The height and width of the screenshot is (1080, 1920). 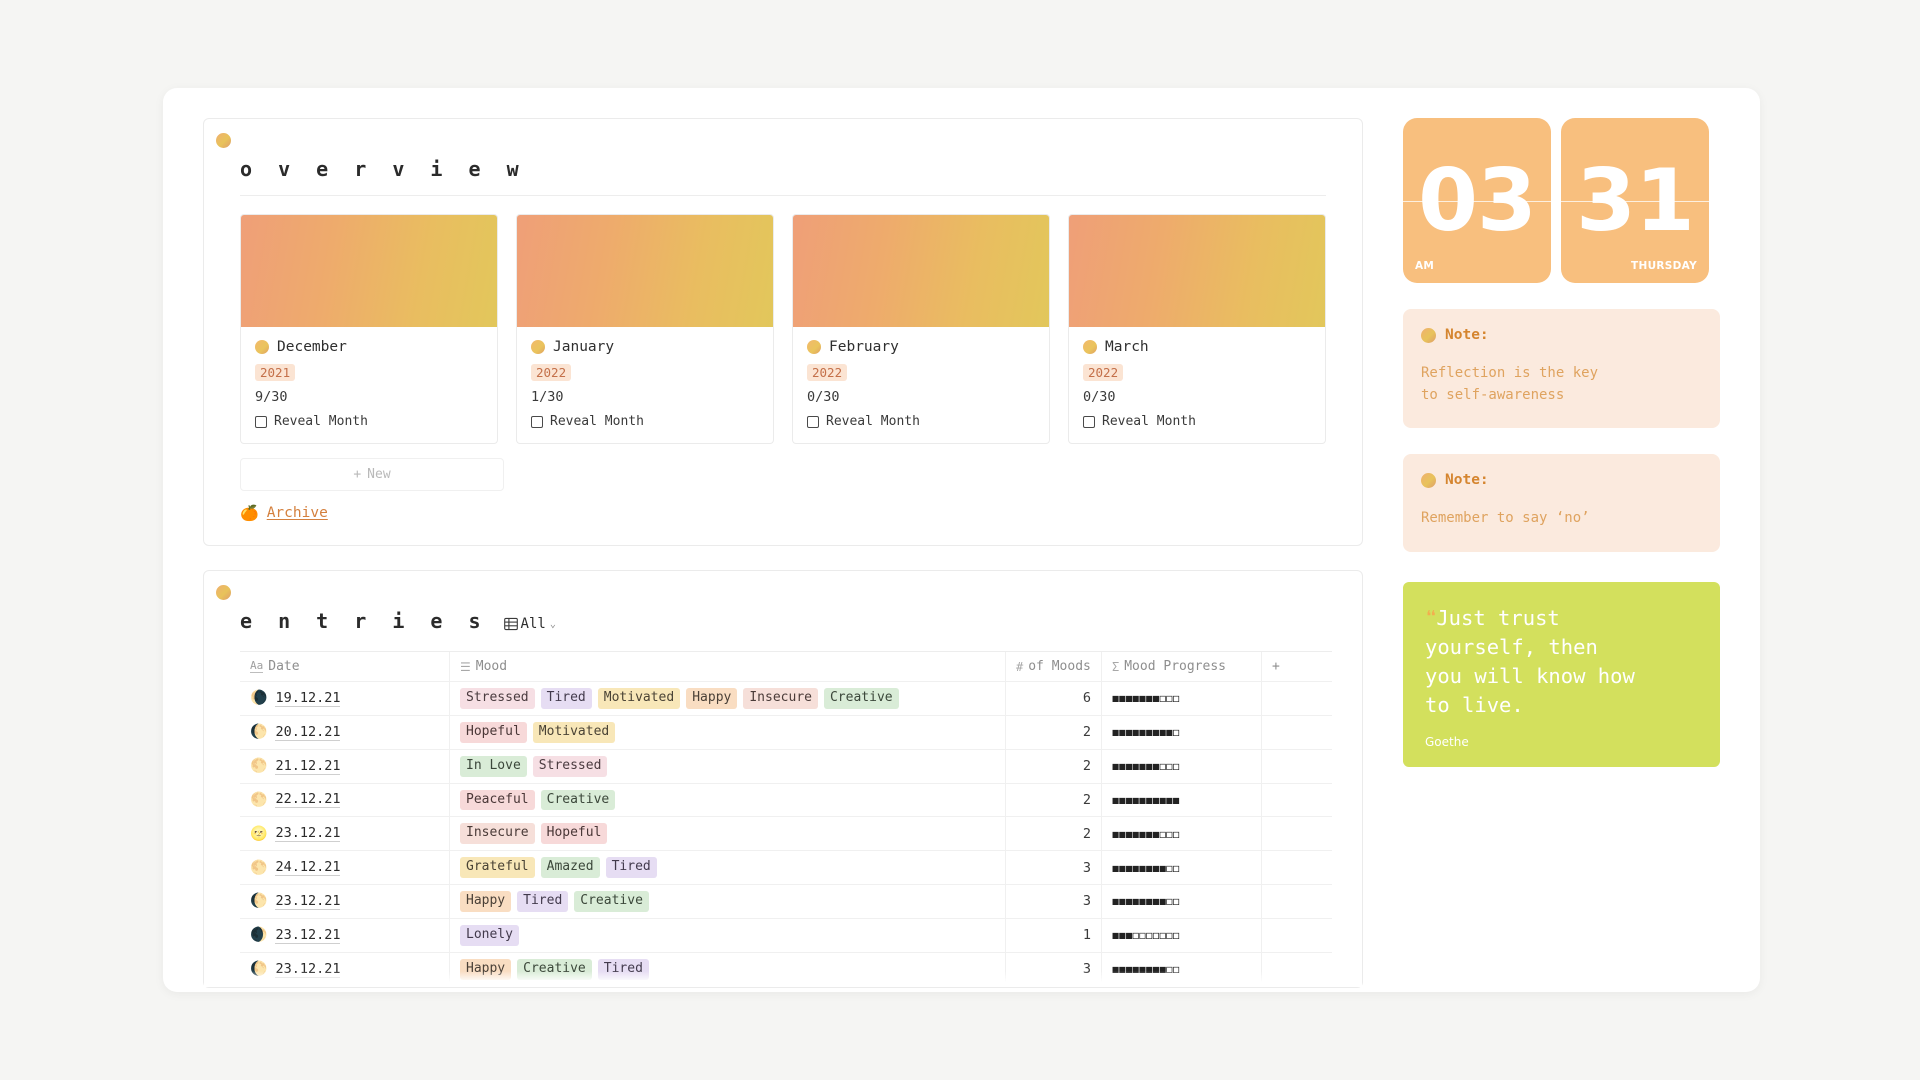 What do you see at coordinates (570, 868) in the screenshot?
I see `mood-tag: Amazed` at bounding box center [570, 868].